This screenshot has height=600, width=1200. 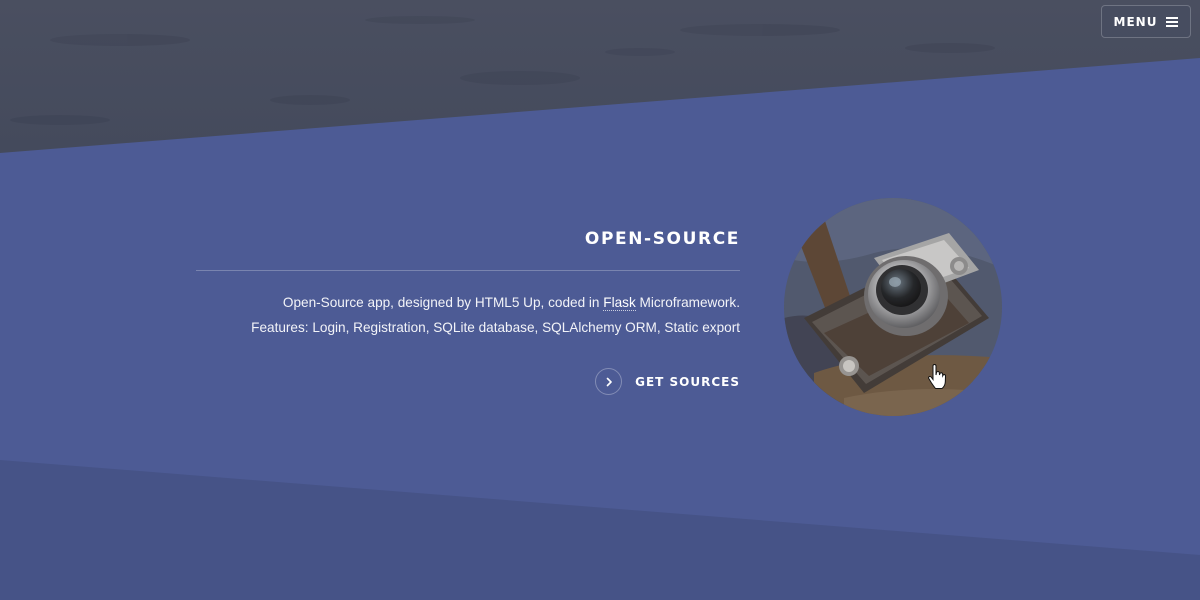 What do you see at coordinates (609, 381) in the screenshot?
I see `chevron-right-icon` at bounding box center [609, 381].